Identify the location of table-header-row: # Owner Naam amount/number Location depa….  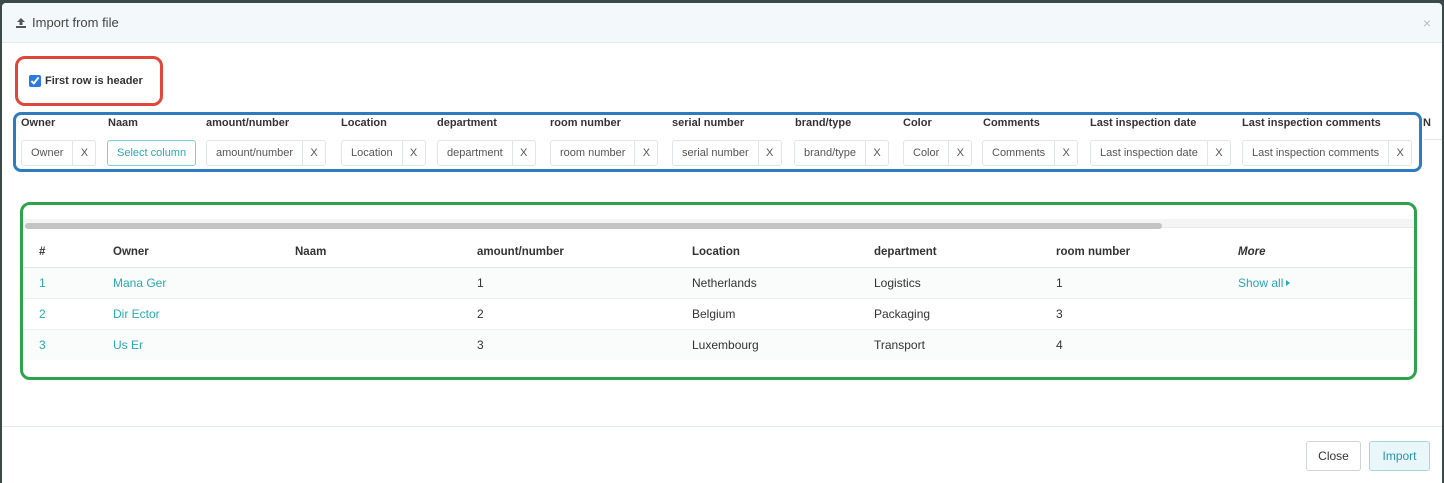
(718, 252).